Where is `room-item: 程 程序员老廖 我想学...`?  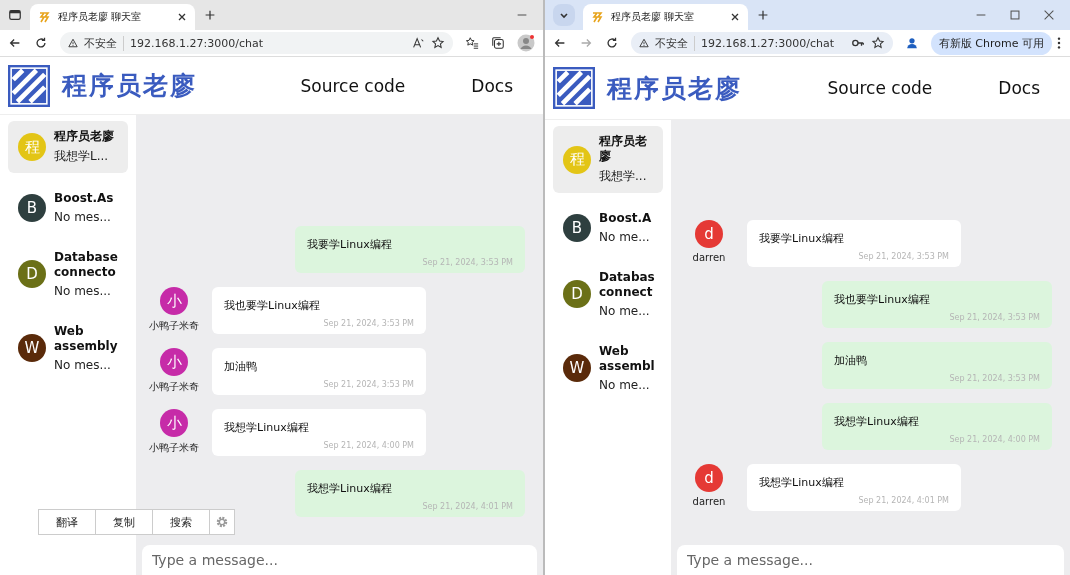 room-item: 程 程序员老廖 我想学... is located at coordinates (608, 159).